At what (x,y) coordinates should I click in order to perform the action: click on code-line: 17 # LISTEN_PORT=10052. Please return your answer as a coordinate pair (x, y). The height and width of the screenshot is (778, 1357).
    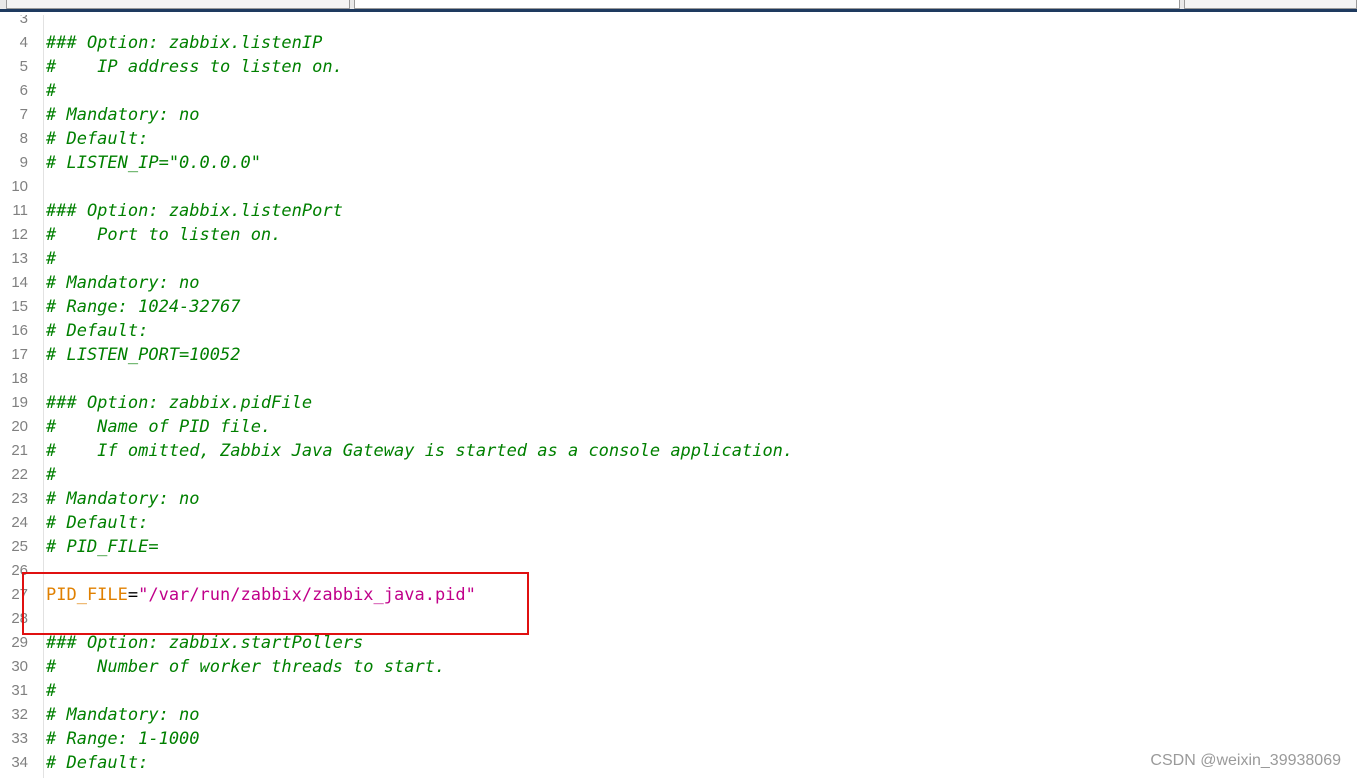
    Looking at the image, I should click on (678, 355).